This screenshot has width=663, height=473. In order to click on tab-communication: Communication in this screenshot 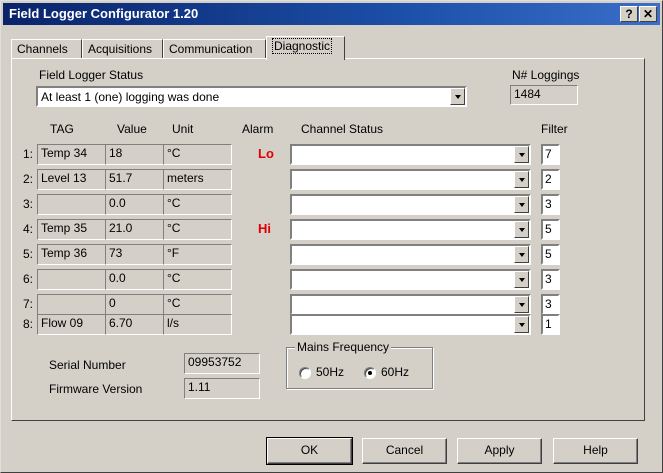, I will do `click(214, 49)`.